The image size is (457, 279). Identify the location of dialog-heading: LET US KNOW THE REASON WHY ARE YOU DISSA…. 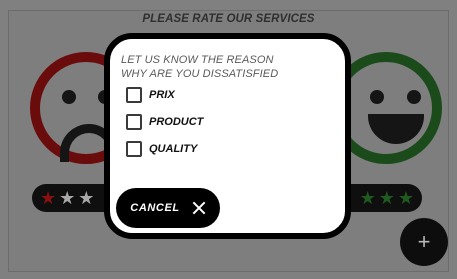
(199, 67).